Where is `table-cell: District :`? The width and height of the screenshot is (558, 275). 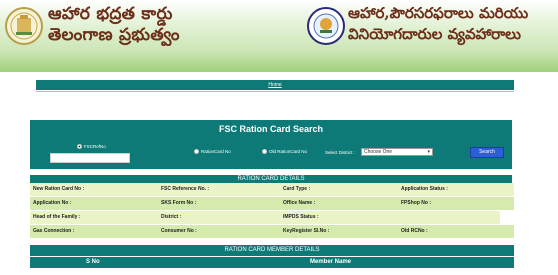
table-cell: District : is located at coordinates (171, 217).